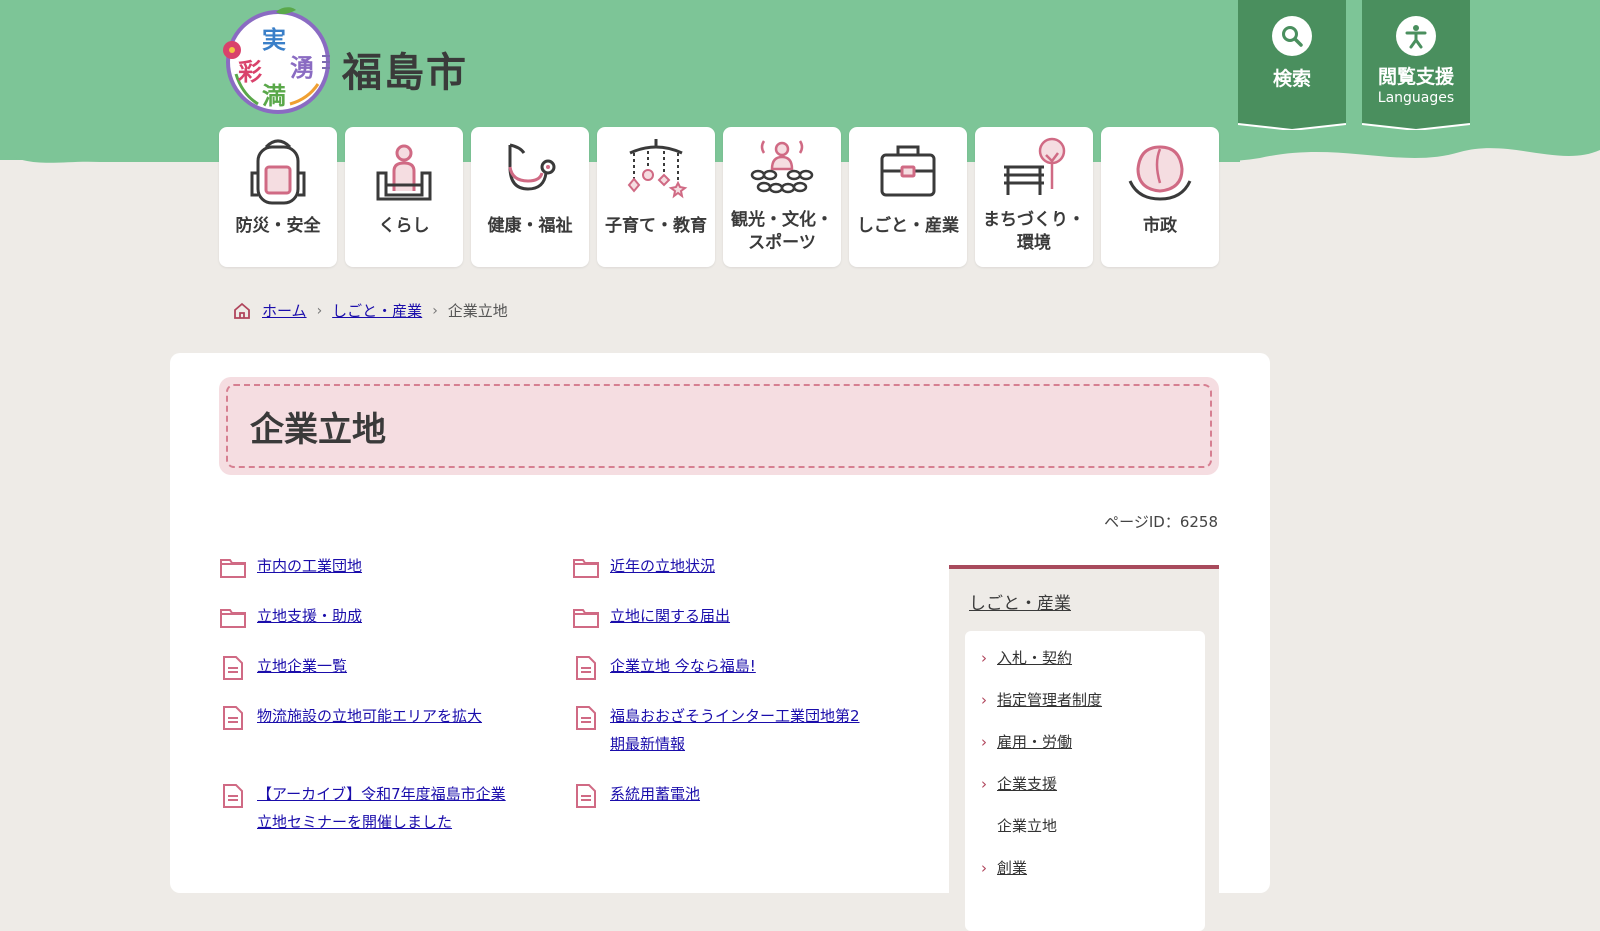 The height and width of the screenshot is (931, 1600). I want to click on accessibility-icon, so click(1416, 36).